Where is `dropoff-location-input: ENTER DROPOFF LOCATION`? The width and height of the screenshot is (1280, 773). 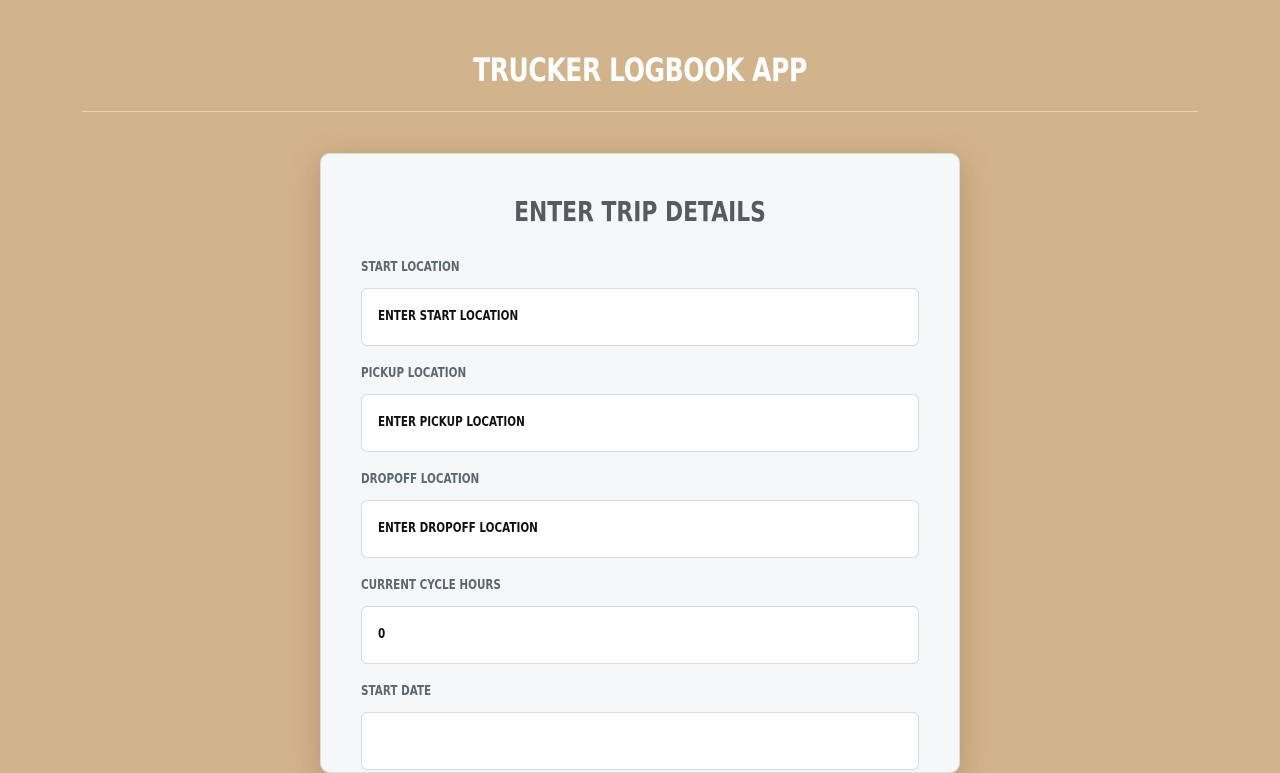
dropoff-location-input: ENTER DROPOFF LOCATION is located at coordinates (640, 529).